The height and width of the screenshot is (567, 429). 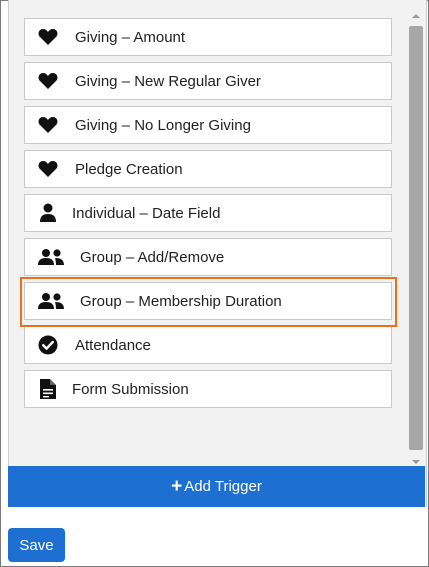 I want to click on trigger-label: Individual – Date Field, so click(x=146, y=213).